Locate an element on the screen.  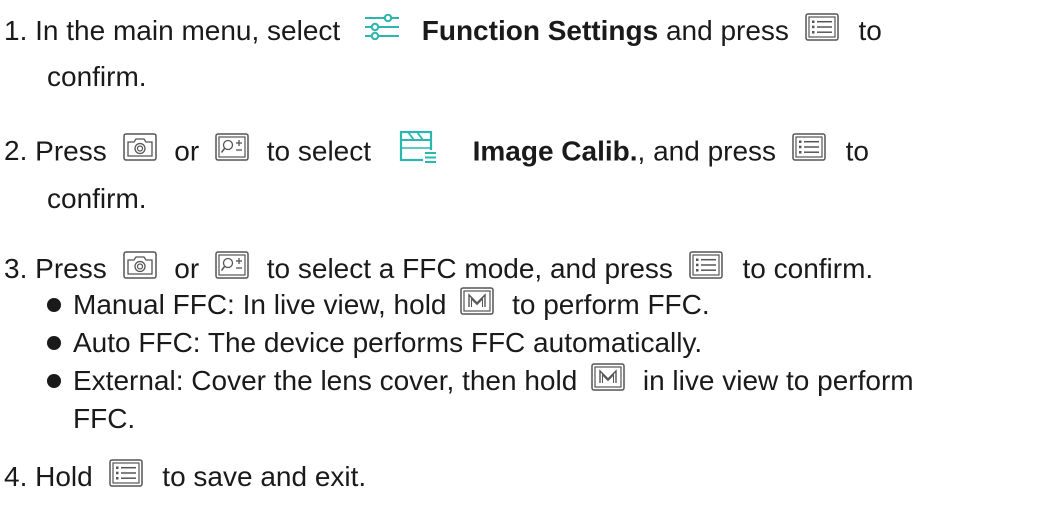
step-1-line-2: confirm. is located at coordinates (97, 76).